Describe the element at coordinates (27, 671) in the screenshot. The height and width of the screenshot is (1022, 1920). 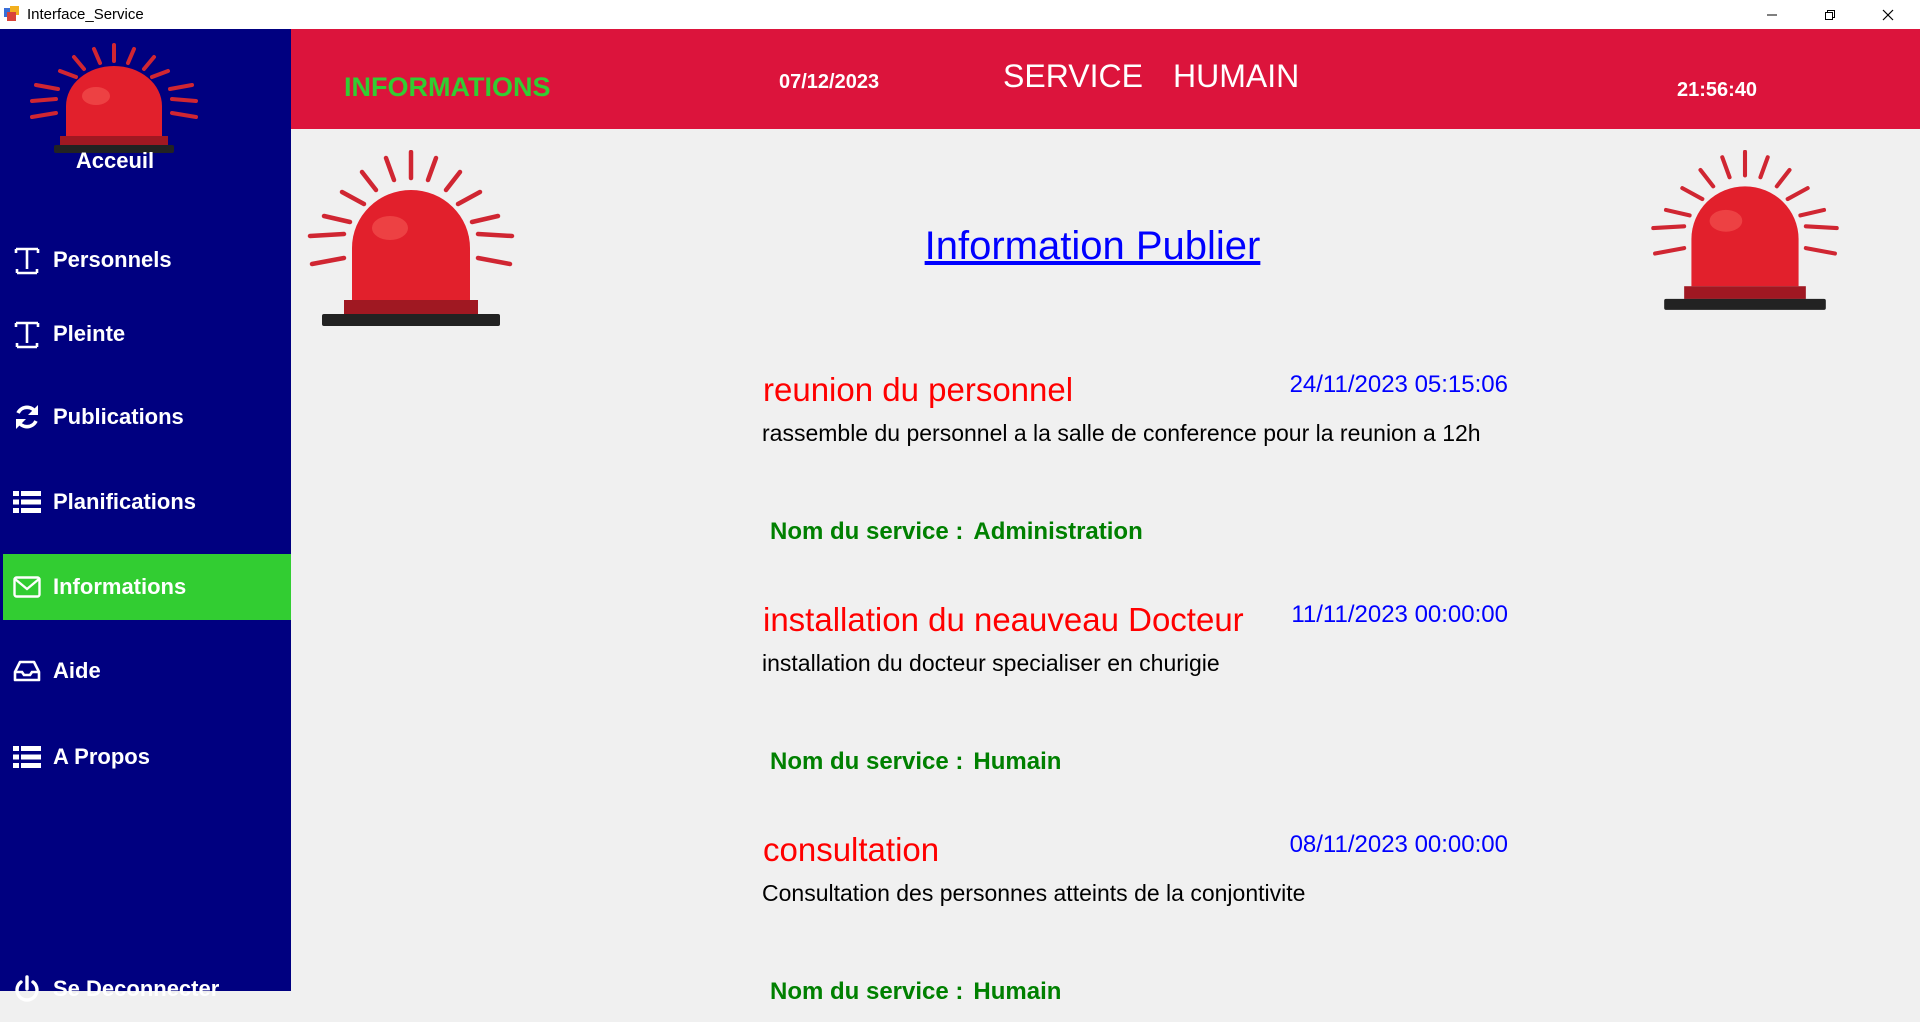
I see `inbox-icon` at that location.